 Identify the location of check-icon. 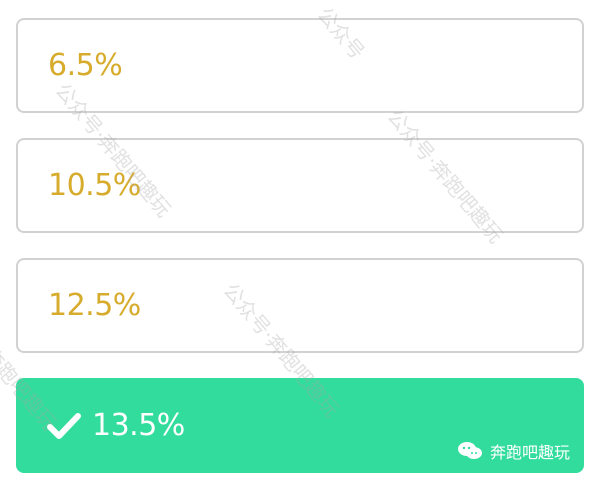
(64, 426).